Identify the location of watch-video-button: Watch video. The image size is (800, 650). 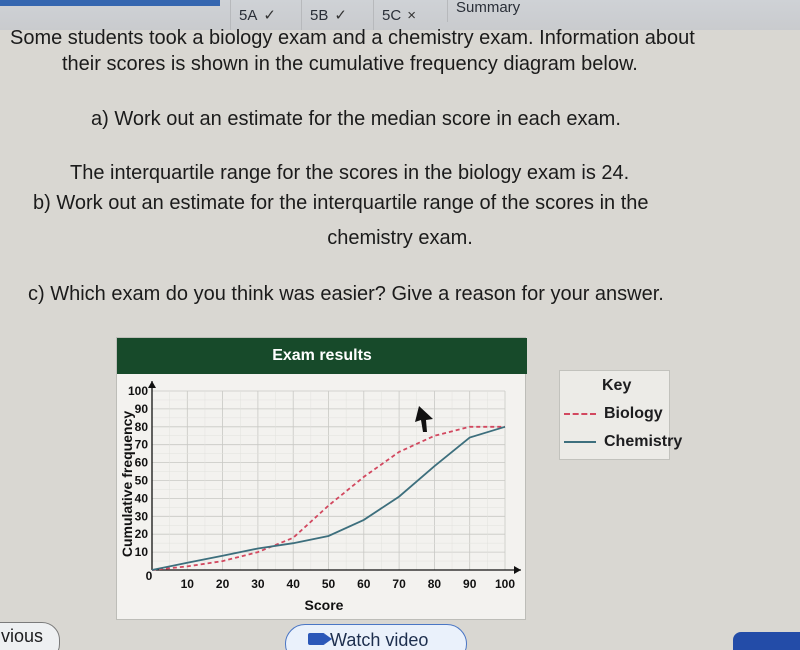
(376, 637).